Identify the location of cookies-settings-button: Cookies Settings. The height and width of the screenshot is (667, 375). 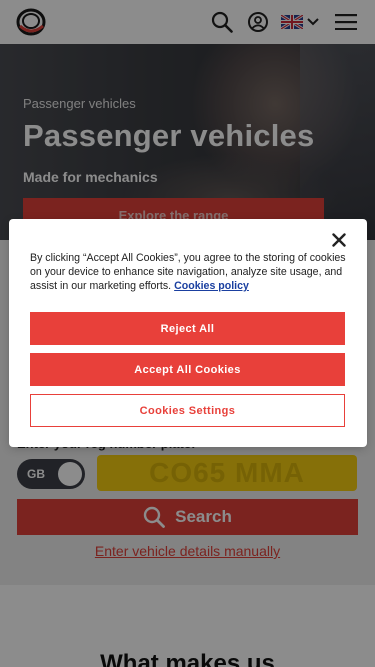
(187, 410).